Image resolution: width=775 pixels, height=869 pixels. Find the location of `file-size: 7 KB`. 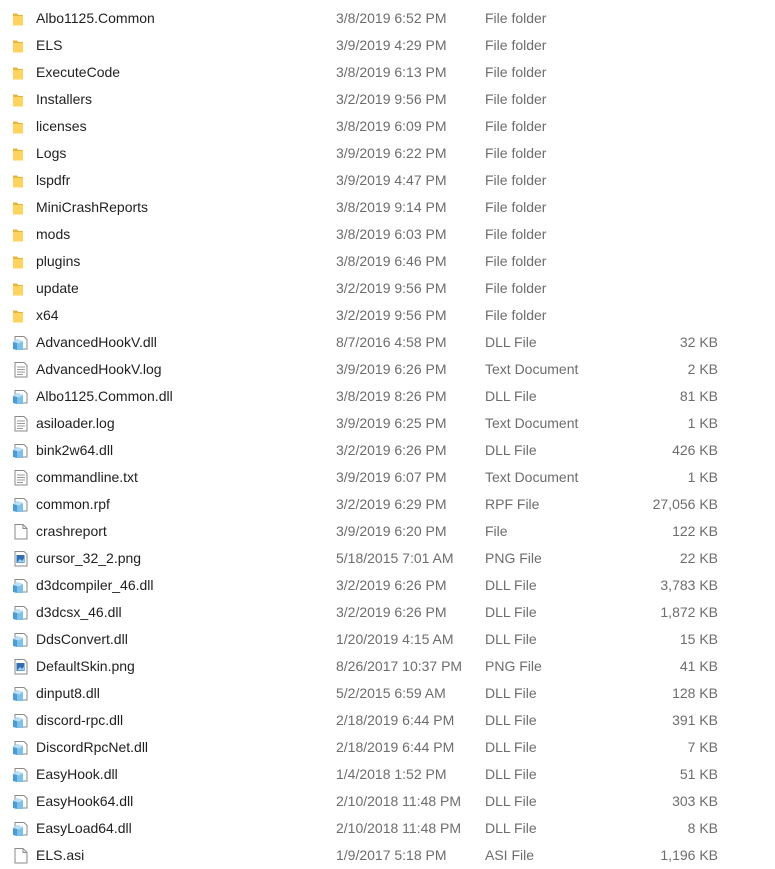

file-size: 7 KB is located at coordinates (702, 747).